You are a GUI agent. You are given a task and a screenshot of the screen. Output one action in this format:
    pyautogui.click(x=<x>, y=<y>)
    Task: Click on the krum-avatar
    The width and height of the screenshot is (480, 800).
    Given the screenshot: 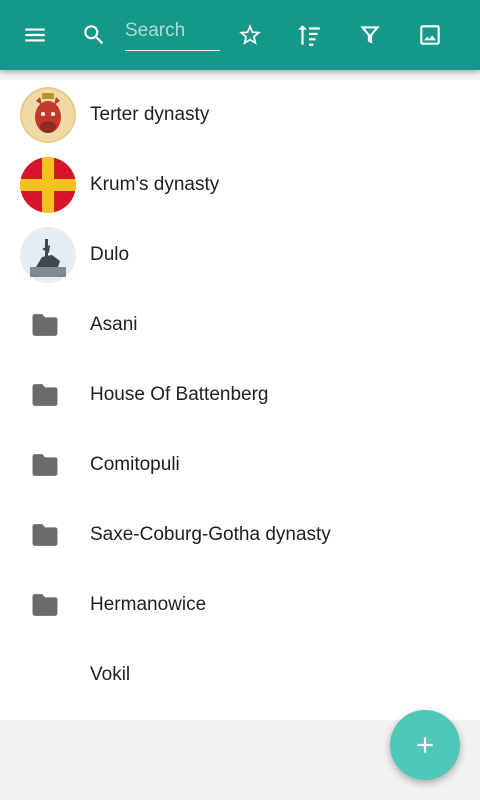 What is the action you would take?
    pyautogui.click(x=48, y=185)
    